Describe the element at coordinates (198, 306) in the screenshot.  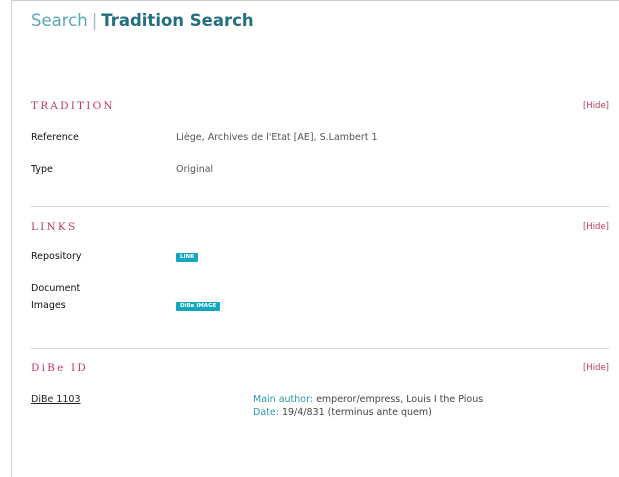
I see `dibe-image-badge: DiBe IMAGE` at that location.